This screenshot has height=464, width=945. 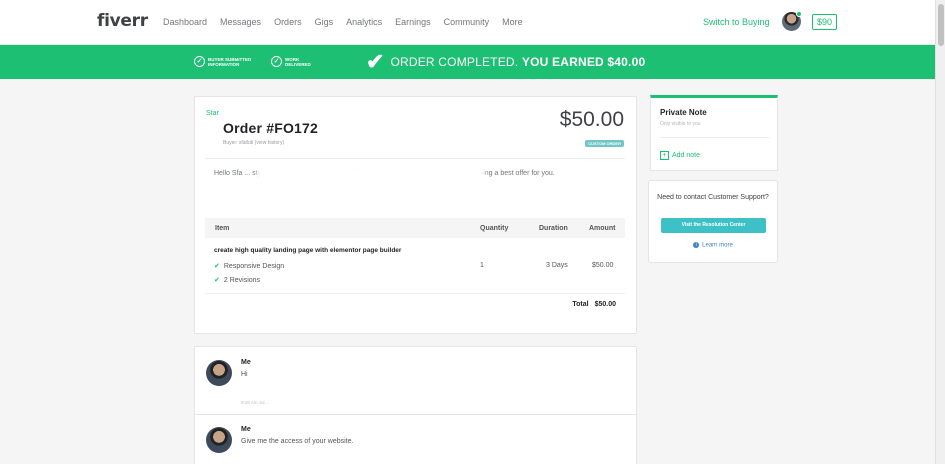 What do you see at coordinates (941, 25) in the screenshot?
I see `scrollbar-thumb` at bounding box center [941, 25].